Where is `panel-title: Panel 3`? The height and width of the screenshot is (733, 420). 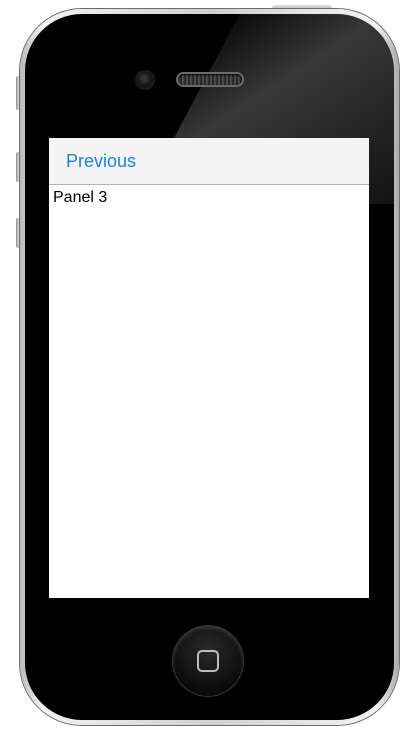
panel-title: Panel 3 is located at coordinates (80, 197).